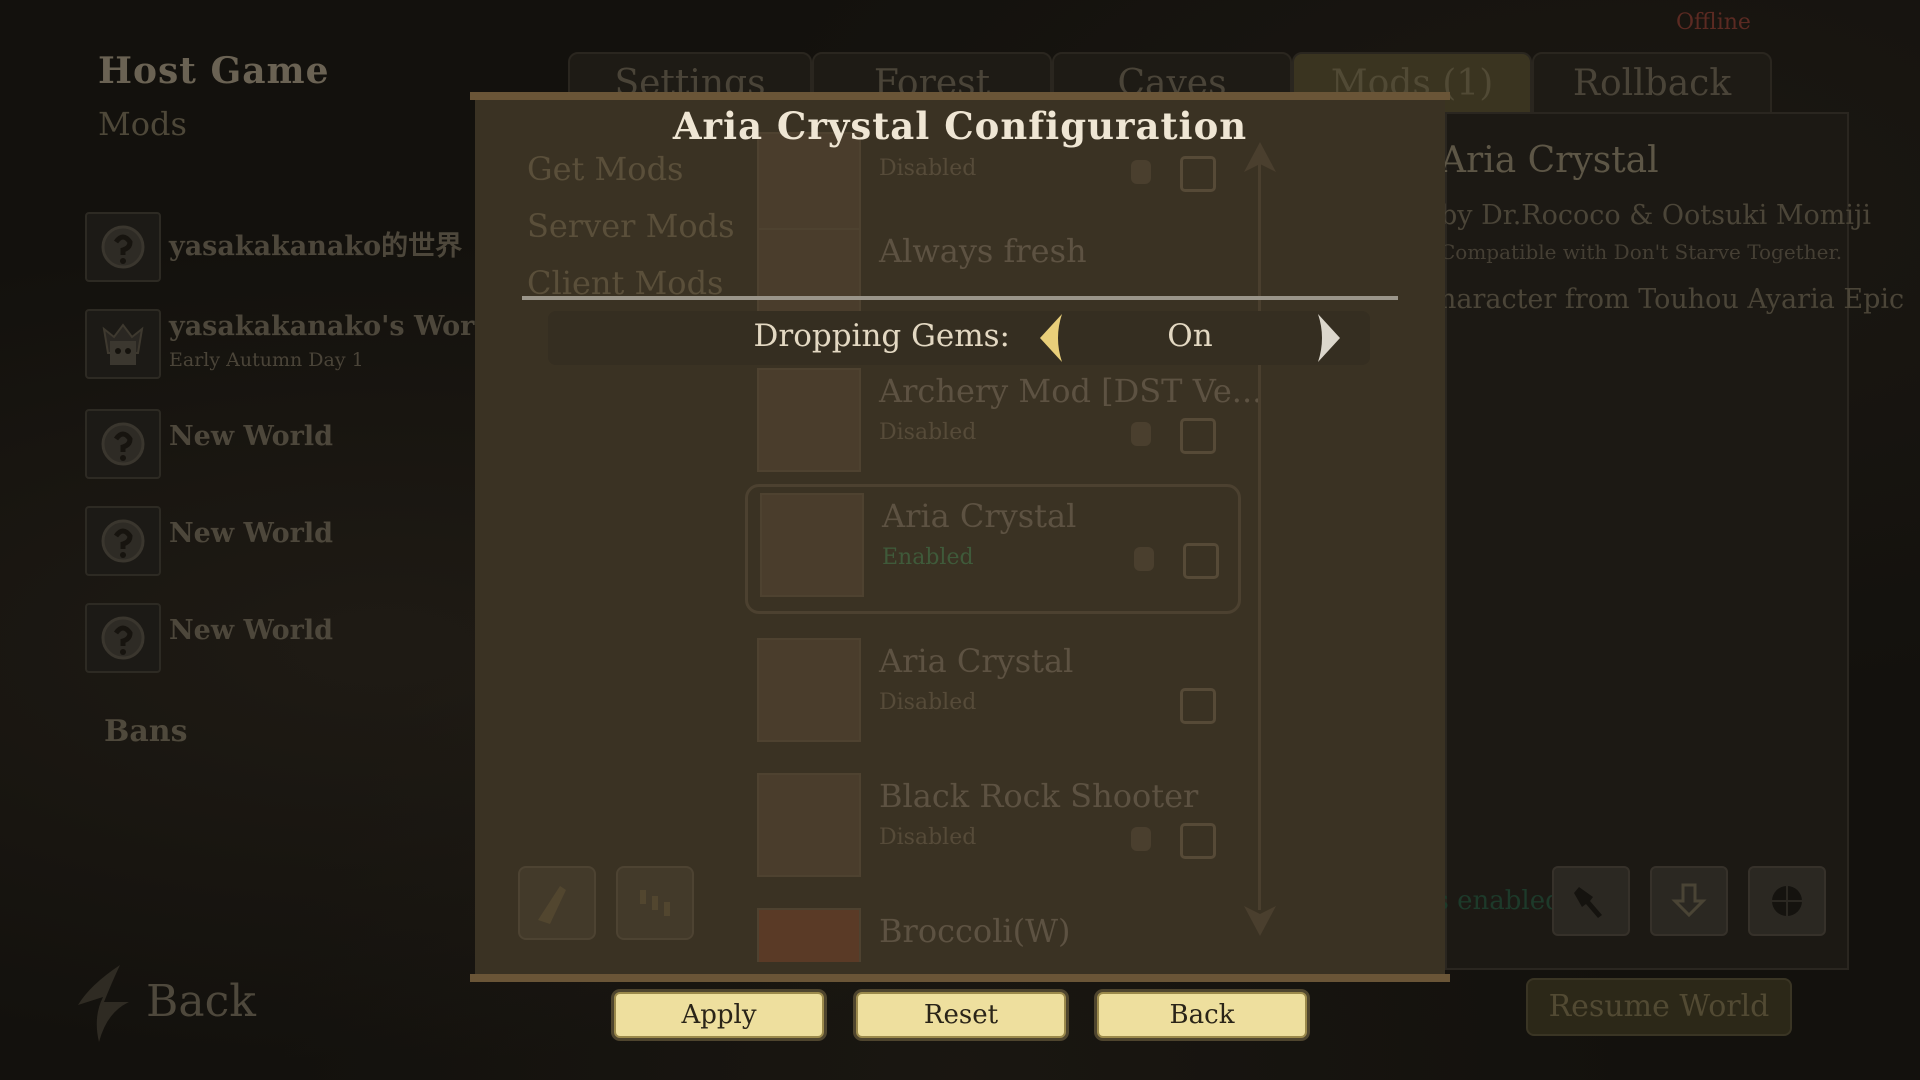 The width and height of the screenshot is (1920, 1080). What do you see at coordinates (1003, 424) in the screenshot?
I see `mod-list-item: Archery Mod [DST Ve... Disabled` at bounding box center [1003, 424].